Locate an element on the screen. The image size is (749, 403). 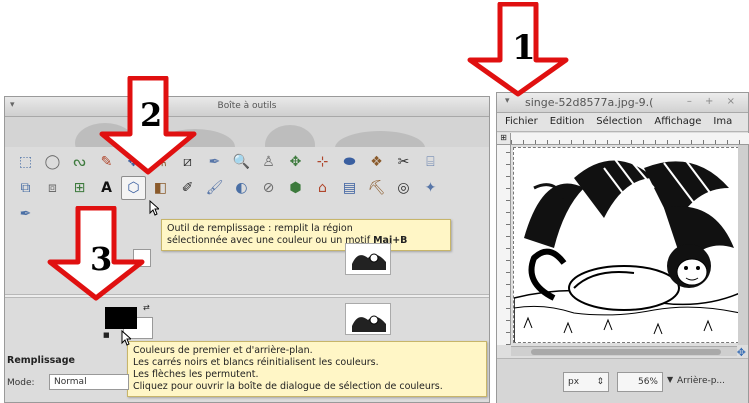
window-controls: – + × is located at coordinates (713, 101).